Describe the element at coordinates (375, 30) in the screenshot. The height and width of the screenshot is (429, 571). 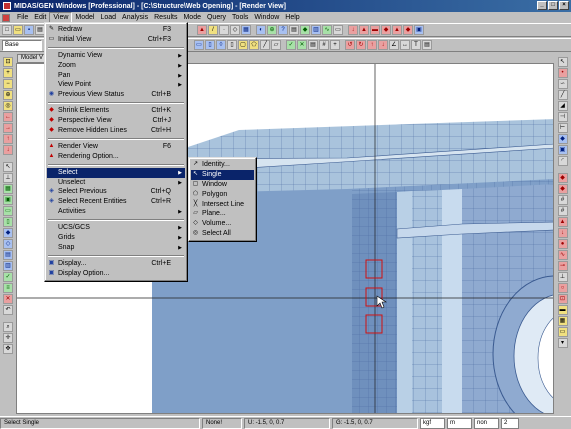
I see `beam-icon: ▬` at that location.